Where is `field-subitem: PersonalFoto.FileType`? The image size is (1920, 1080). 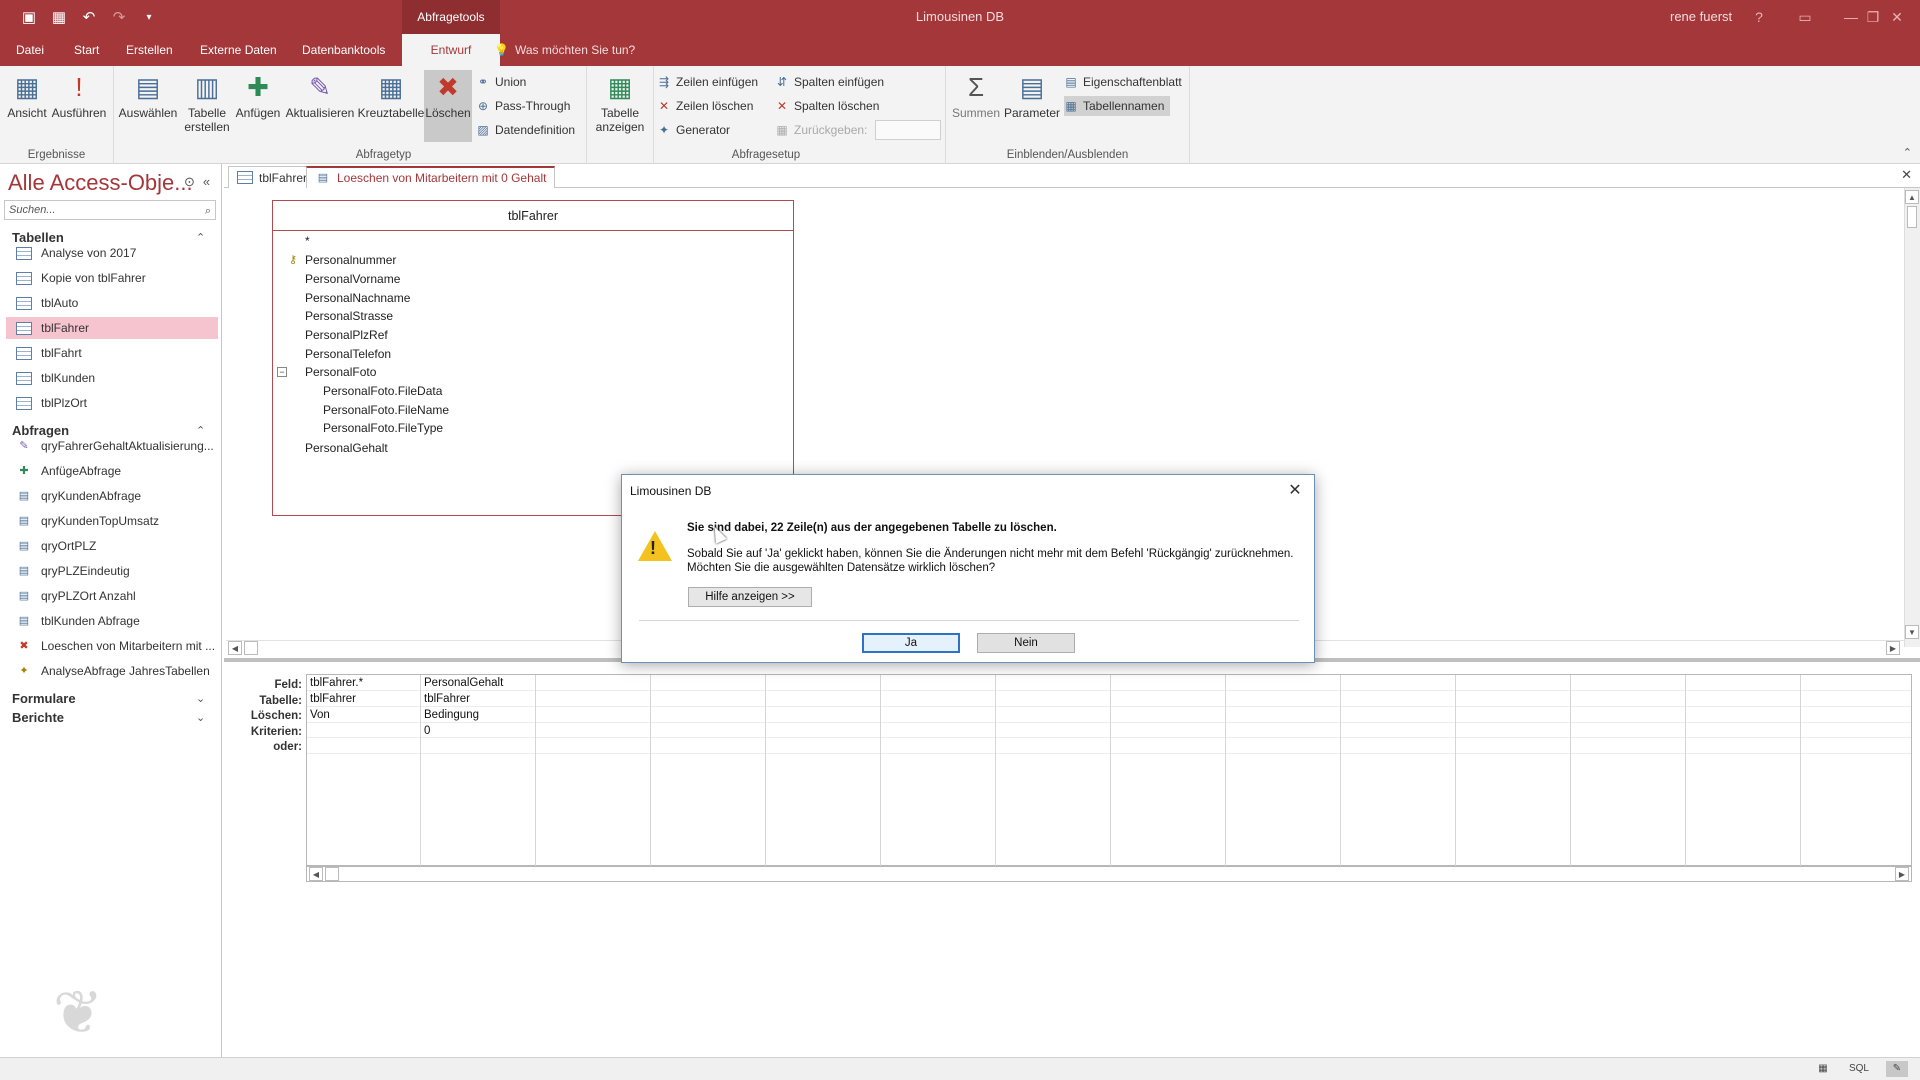 field-subitem: PersonalFoto.FileType is located at coordinates (383, 428).